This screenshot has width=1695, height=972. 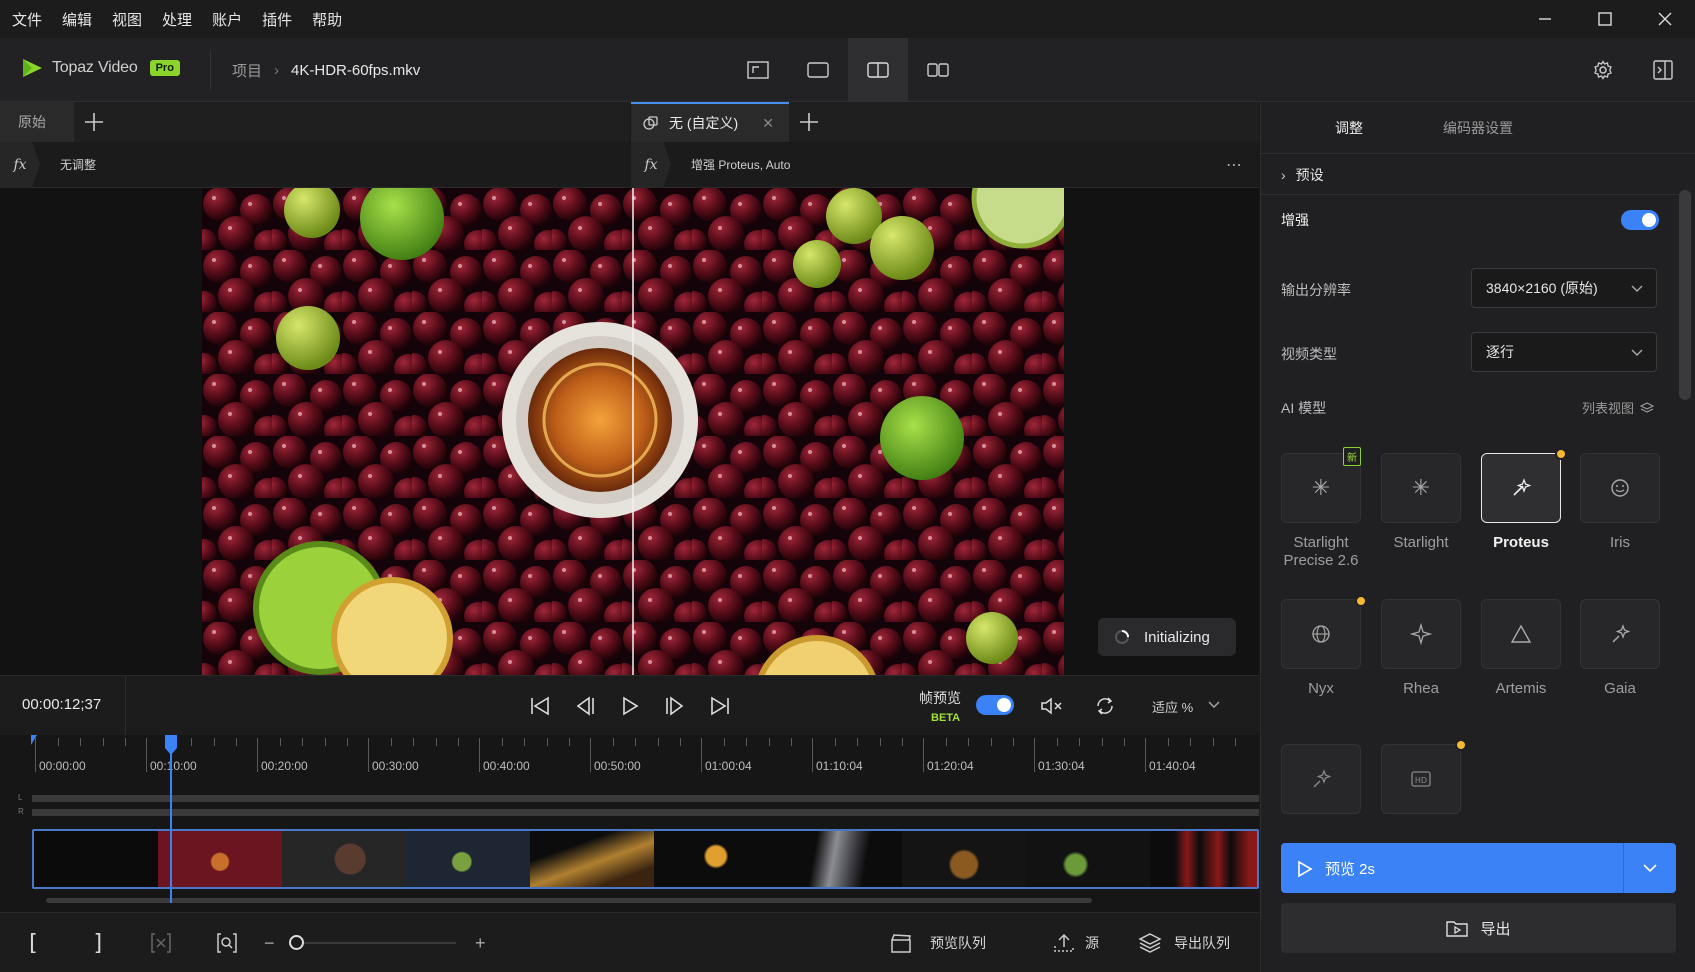 I want to click on model-name-gaia: Gaia, so click(x=1620, y=688).